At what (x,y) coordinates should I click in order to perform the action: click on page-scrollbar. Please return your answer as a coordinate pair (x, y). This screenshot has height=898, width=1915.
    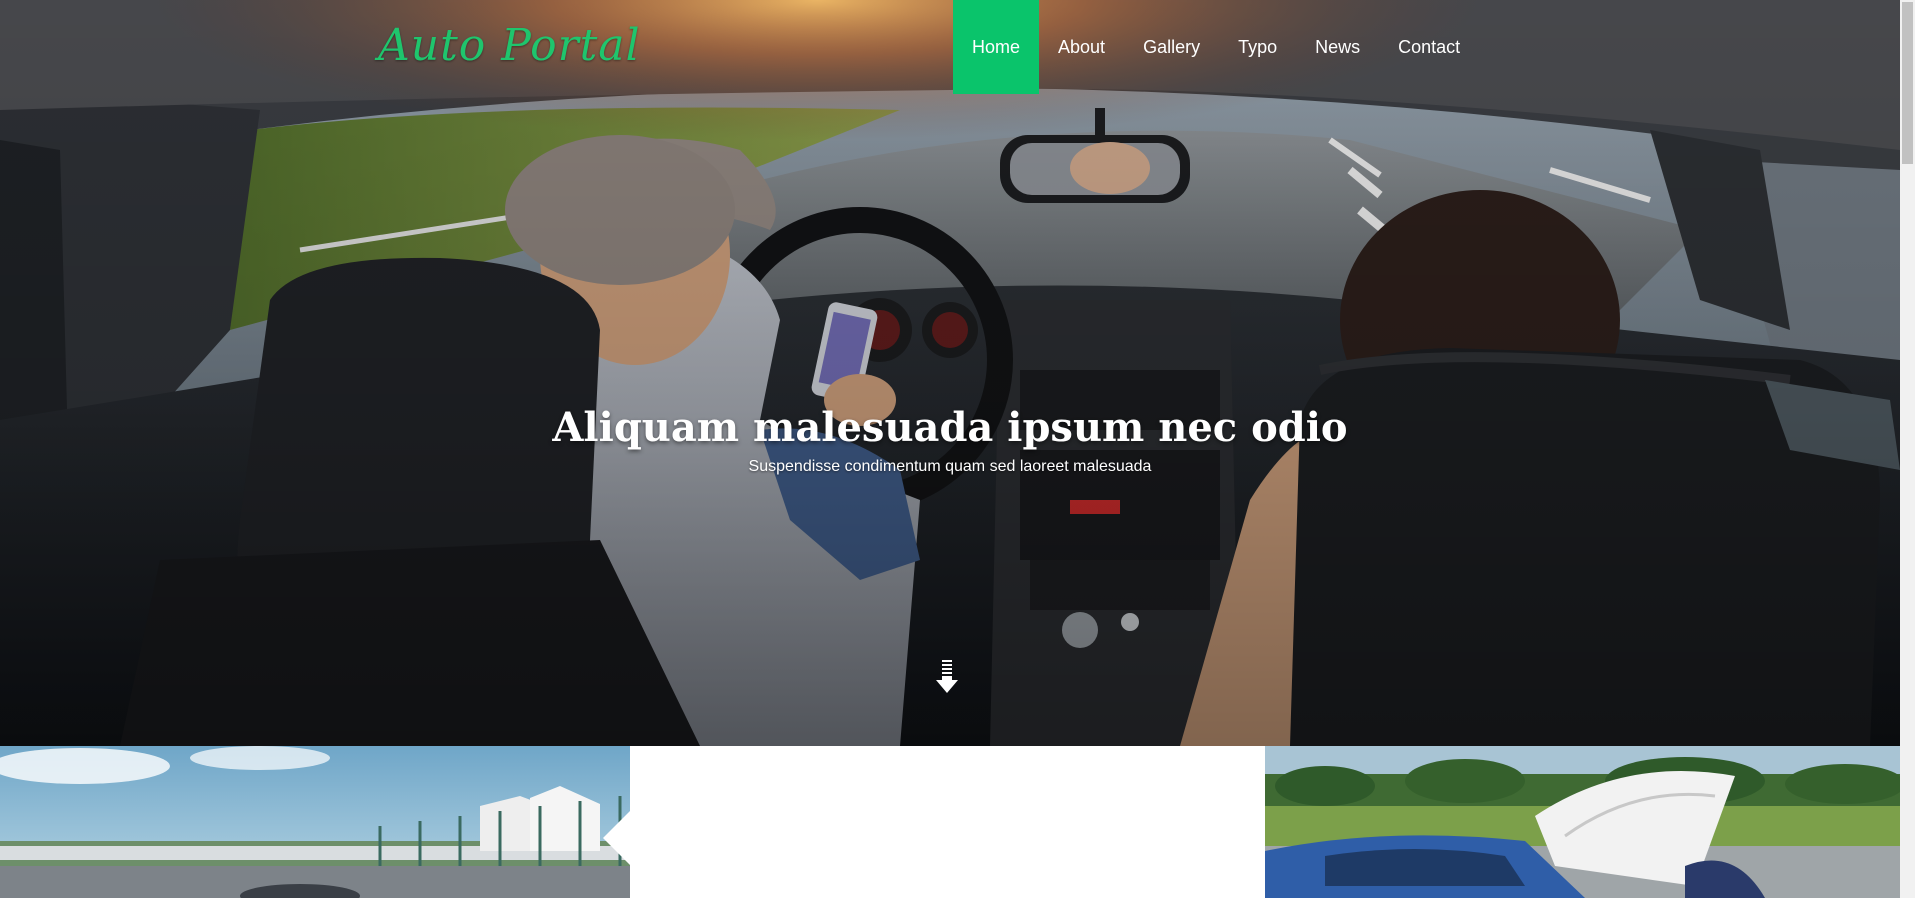
    Looking at the image, I should click on (1907, 449).